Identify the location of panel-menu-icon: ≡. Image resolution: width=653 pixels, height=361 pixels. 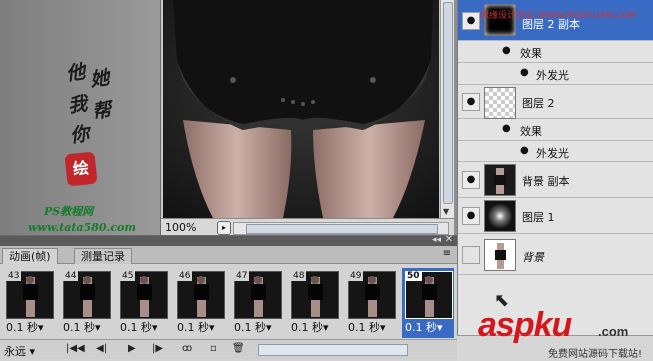
(447, 253).